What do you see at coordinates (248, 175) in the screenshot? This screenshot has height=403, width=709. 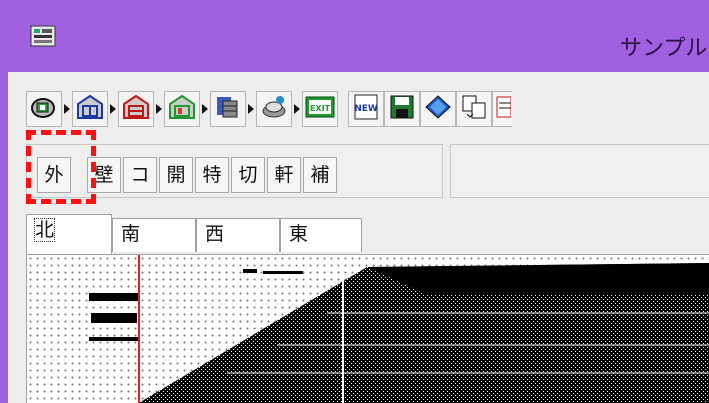 I see `cut-button: 切` at bounding box center [248, 175].